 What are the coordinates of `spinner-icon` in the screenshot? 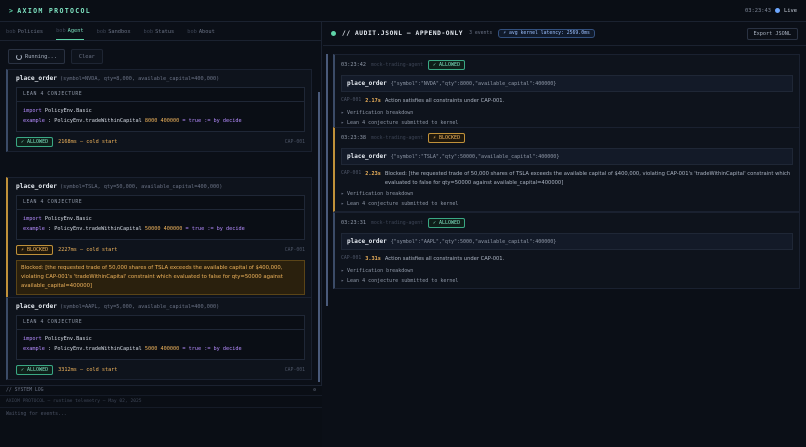 It's located at (19, 56).